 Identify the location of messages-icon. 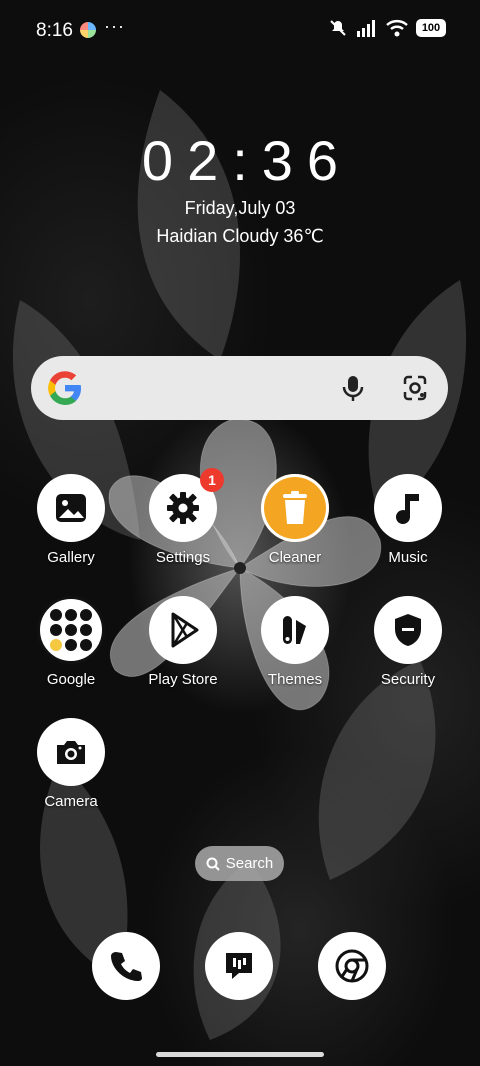
(239, 966).